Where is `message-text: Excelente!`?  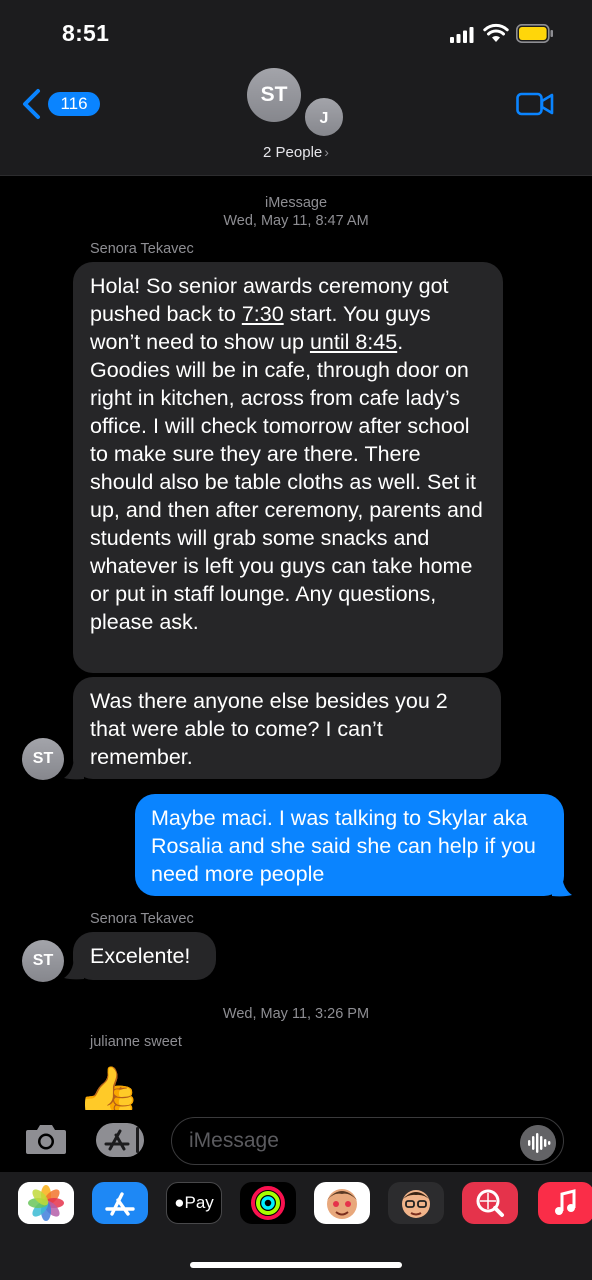
message-text: Excelente! is located at coordinates (140, 956).